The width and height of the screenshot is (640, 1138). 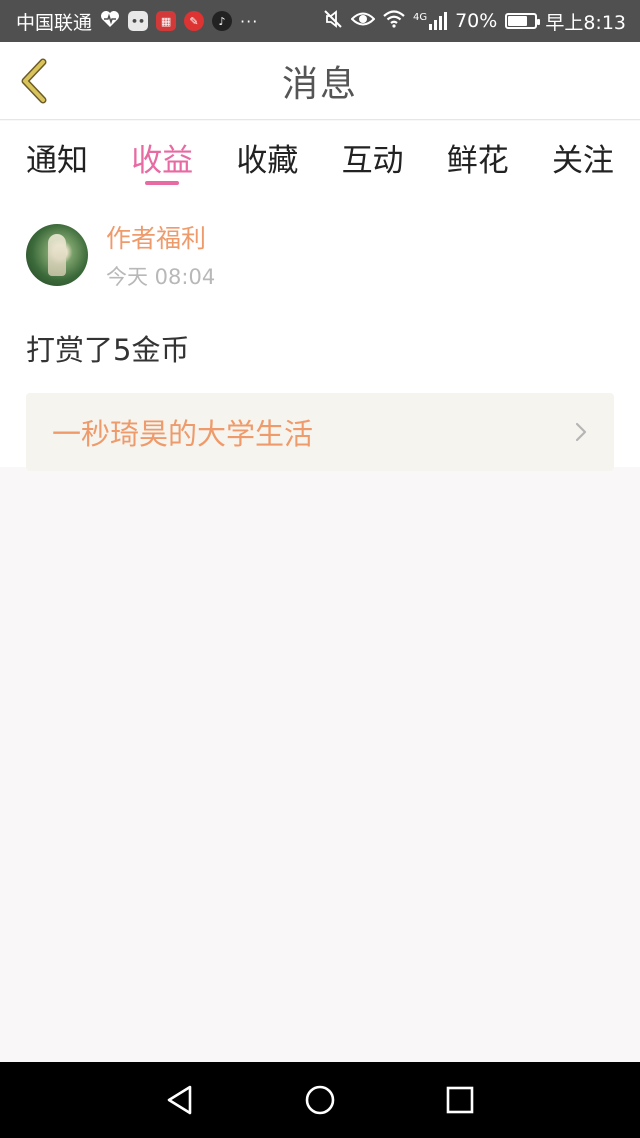 I want to click on avatar, so click(x=57, y=255).